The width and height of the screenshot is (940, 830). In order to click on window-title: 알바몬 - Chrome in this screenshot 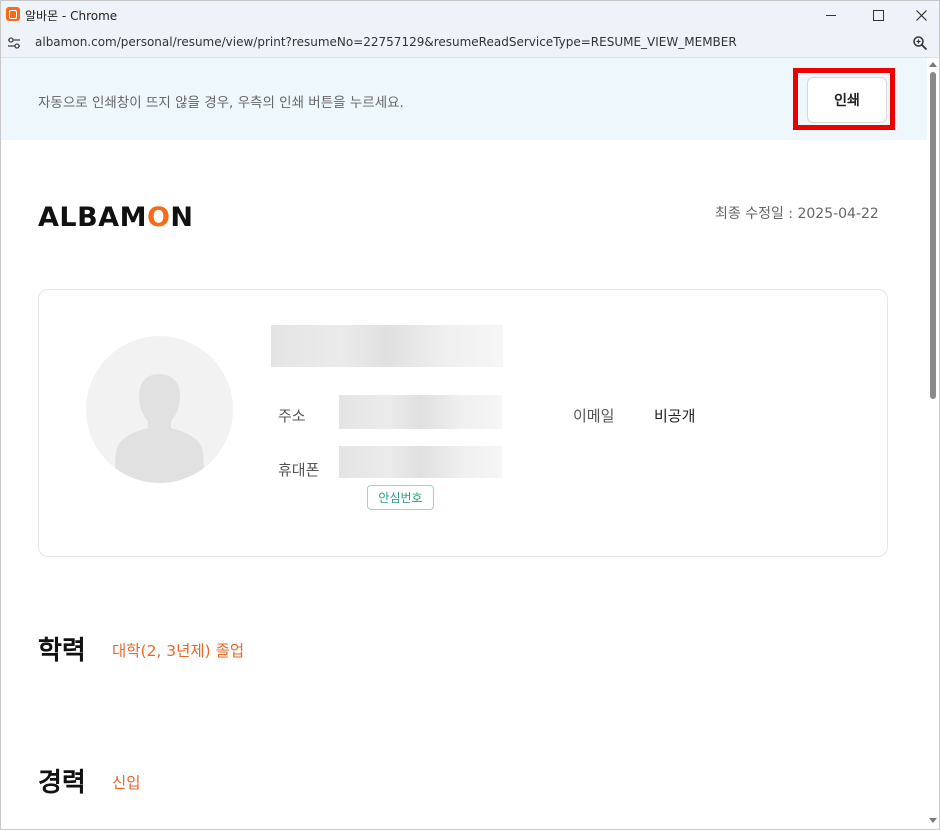, I will do `click(71, 16)`.